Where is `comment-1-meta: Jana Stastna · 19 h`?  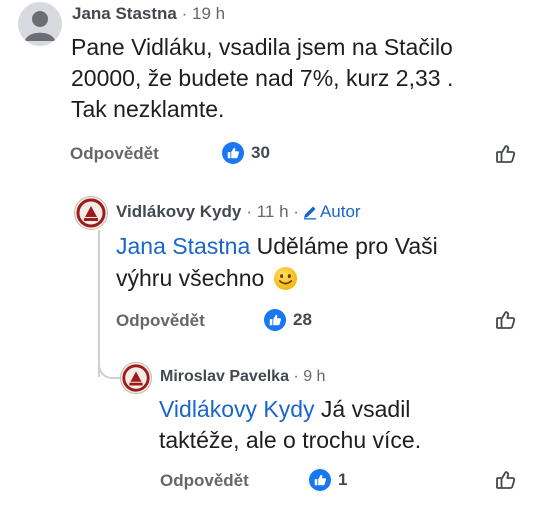
comment-1-meta: Jana Stastna · 19 h is located at coordinates (148, 14).